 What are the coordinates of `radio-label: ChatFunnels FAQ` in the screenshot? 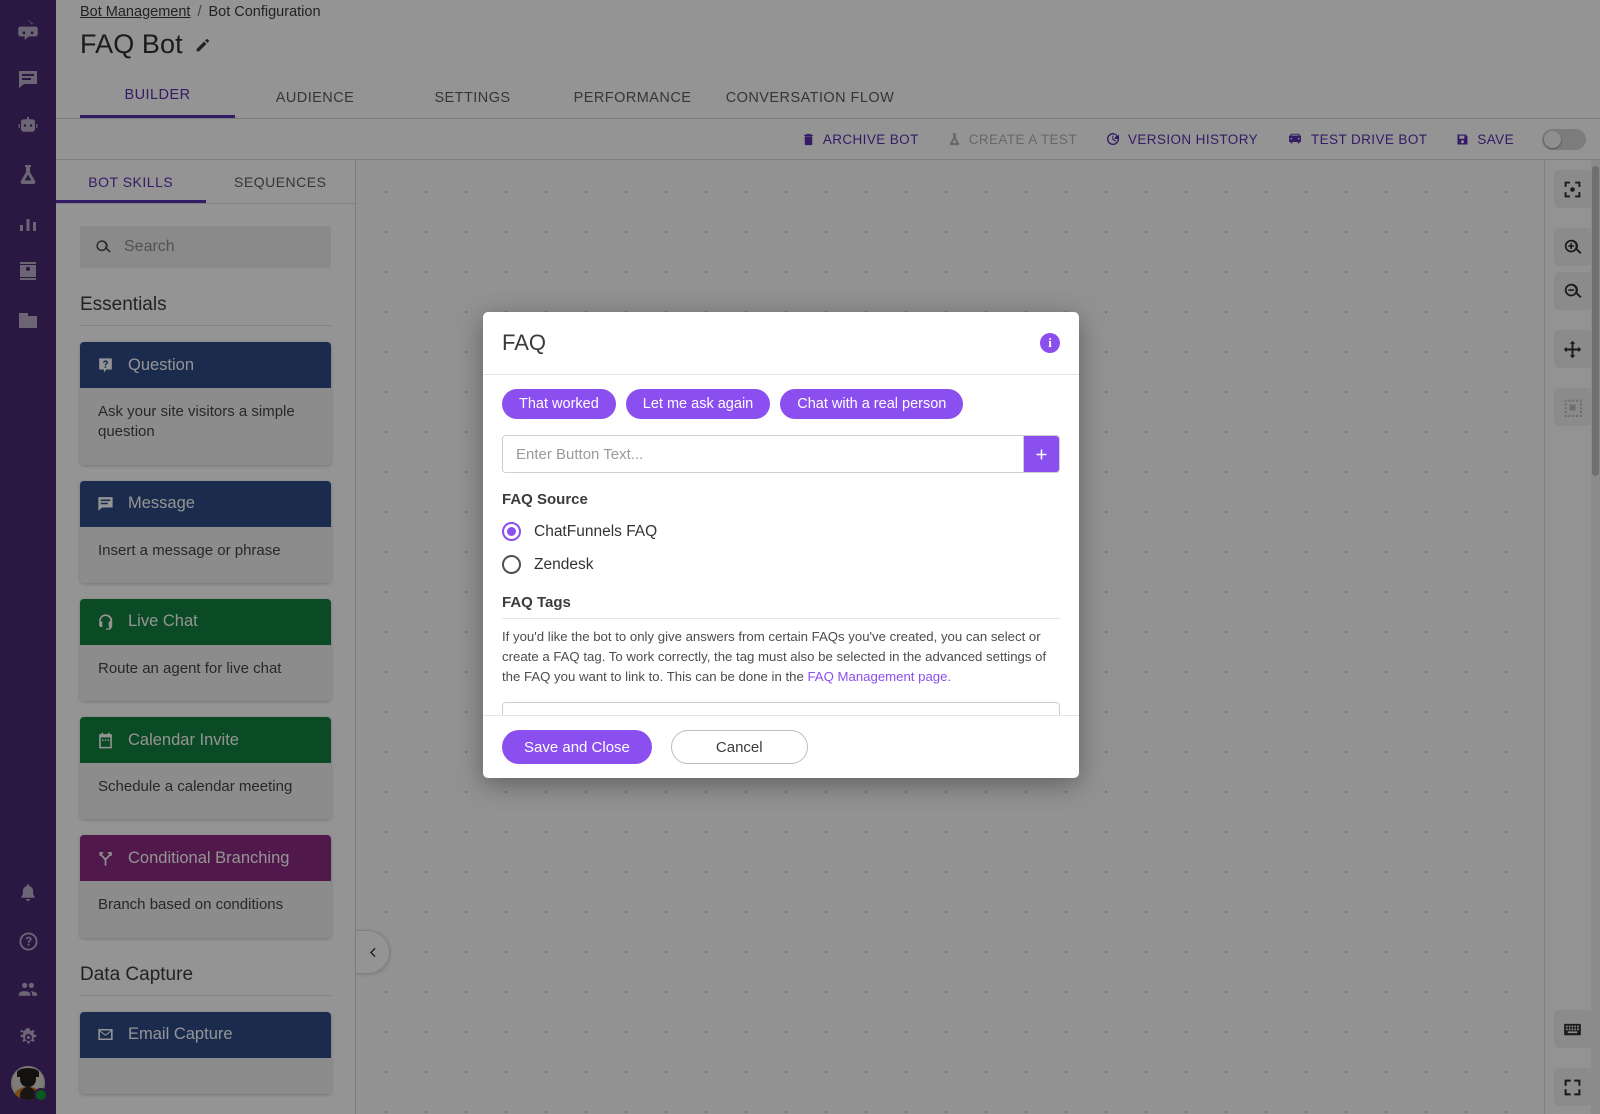 It's located at (596, 531).